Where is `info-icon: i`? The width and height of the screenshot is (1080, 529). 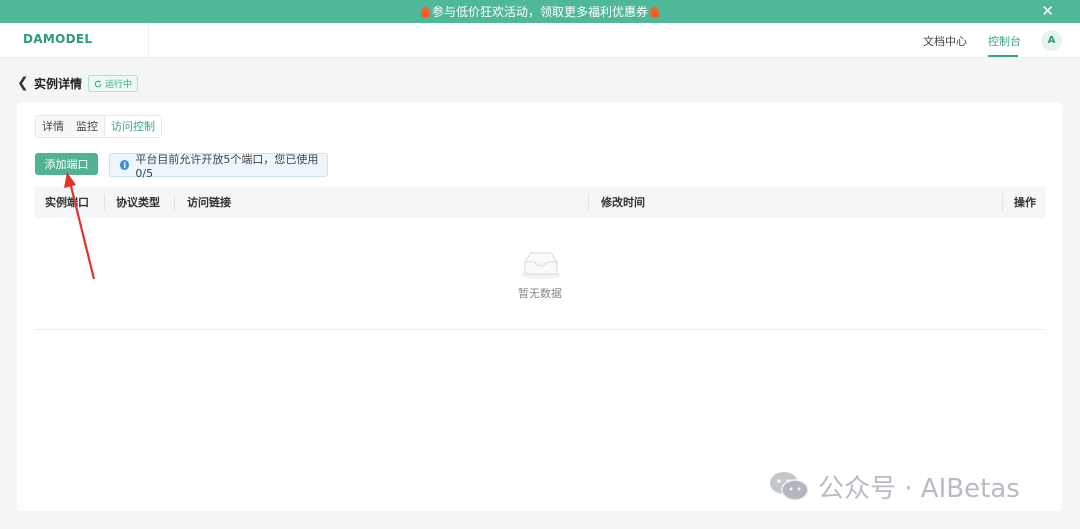 info-icon: i is located at coordinates (125, 165).